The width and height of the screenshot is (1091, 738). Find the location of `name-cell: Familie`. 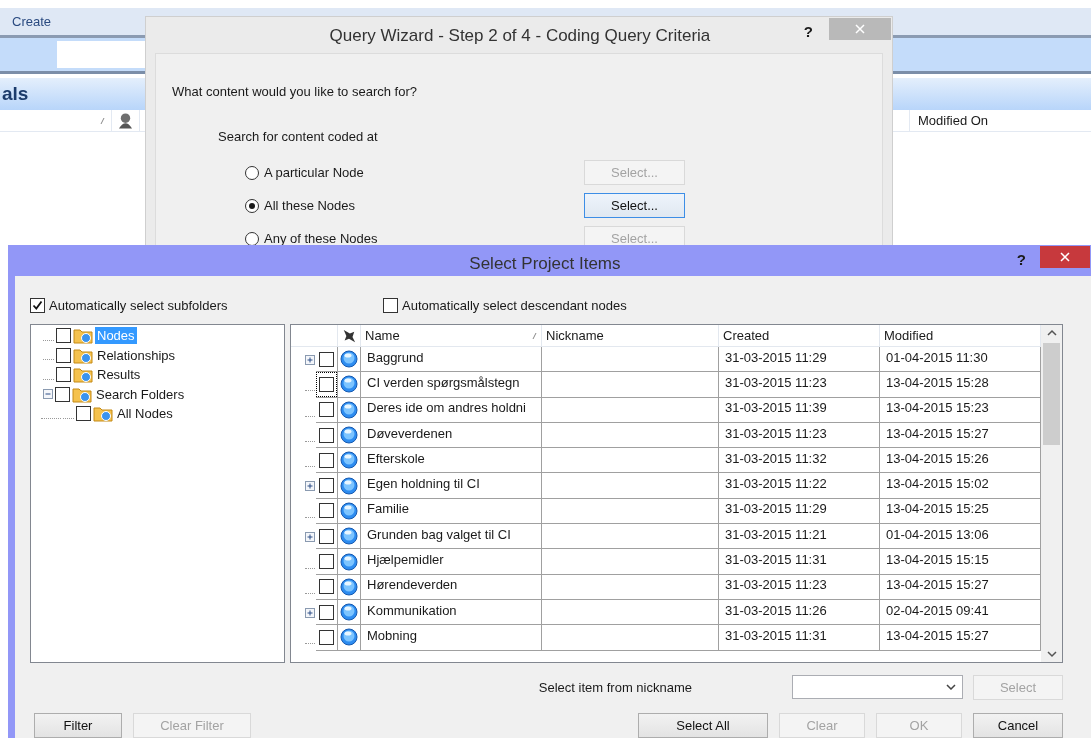

name-cell: Familie is located at coordinates (451, 511).